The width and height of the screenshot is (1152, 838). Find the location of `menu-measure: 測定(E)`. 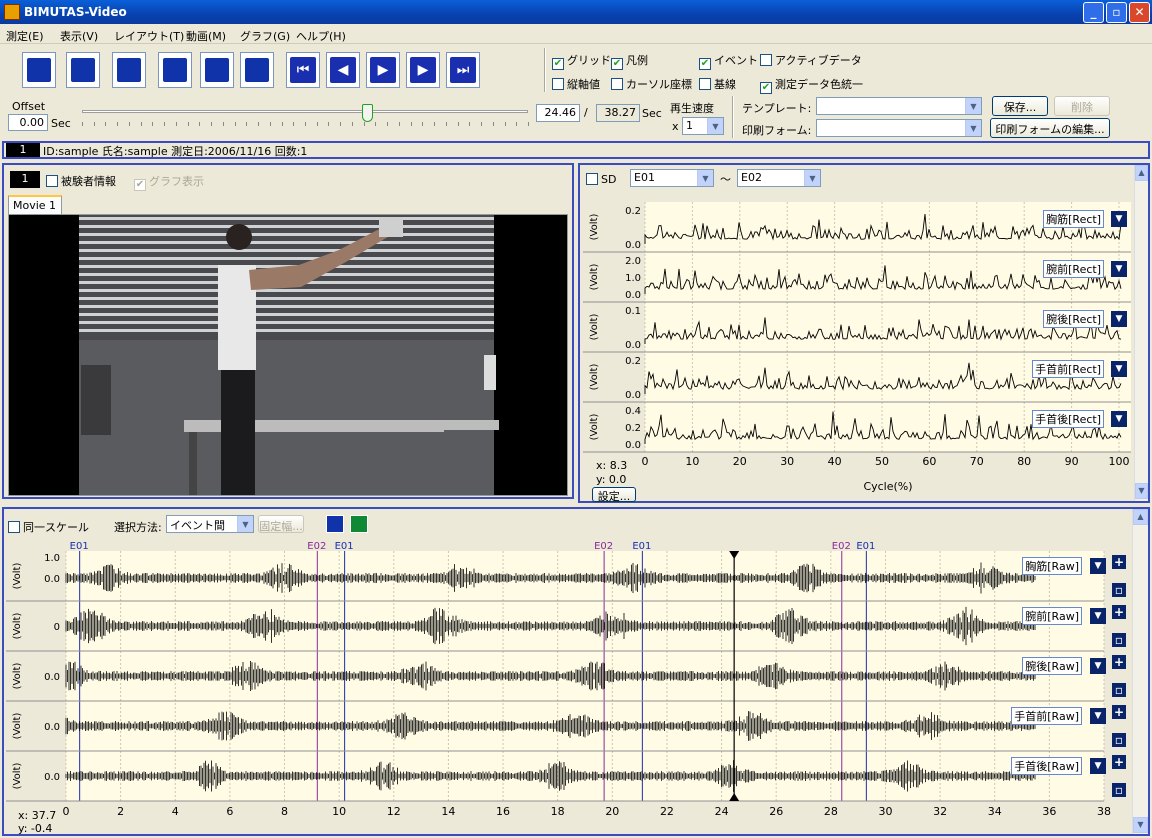

menu-measure: 測定(E) is located at coordinates (25, 36).